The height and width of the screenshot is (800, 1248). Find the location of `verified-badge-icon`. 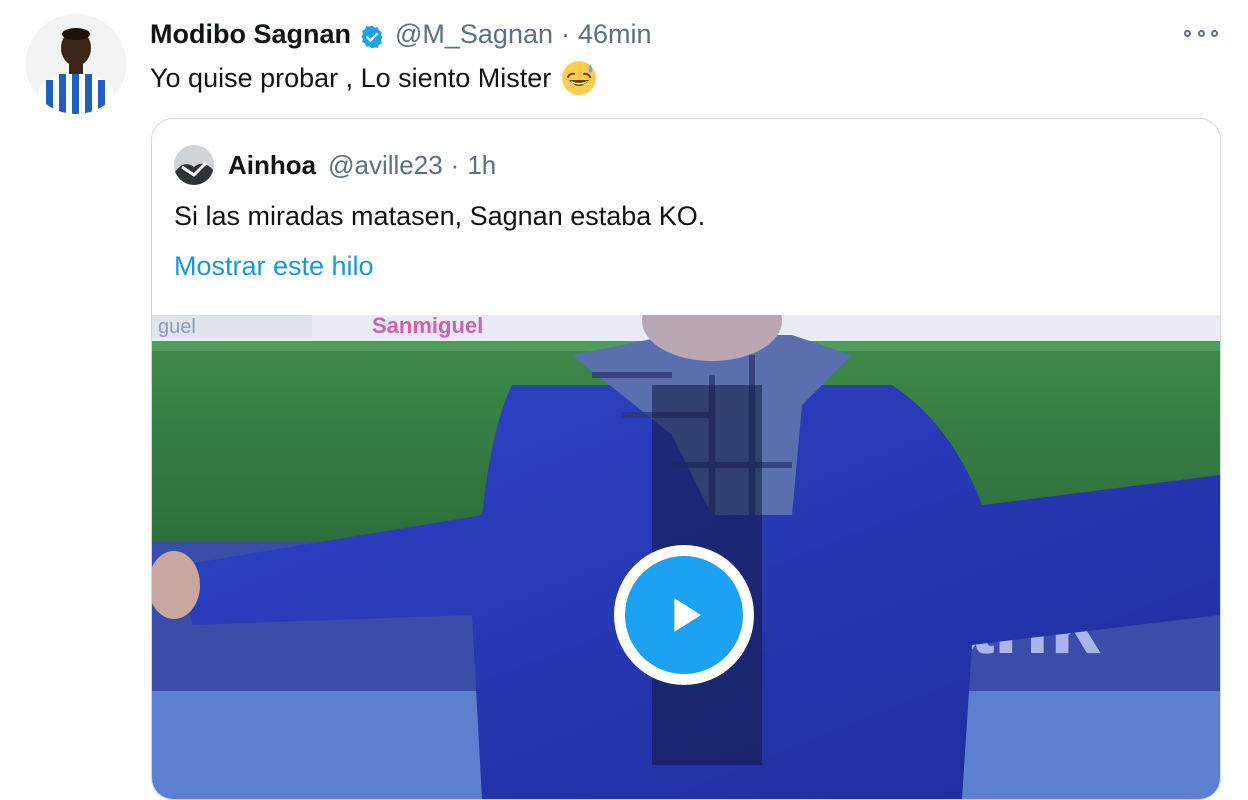

verified-badge-icon is located at coordinates (372, 35).